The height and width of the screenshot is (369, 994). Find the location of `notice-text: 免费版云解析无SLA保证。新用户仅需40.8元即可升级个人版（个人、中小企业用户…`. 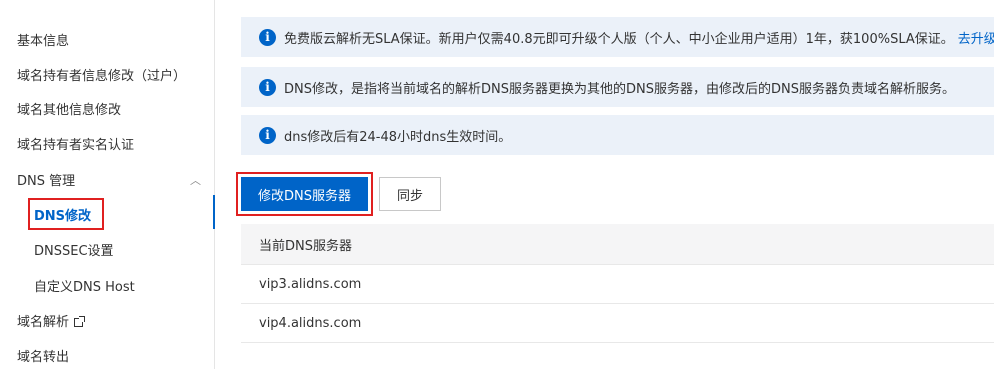

notice-text: 免费版云解析无SLA保证。新用户仅需40.8元即可升级个人版（个人、中小企业用户… is located at coordinates (619, 39).